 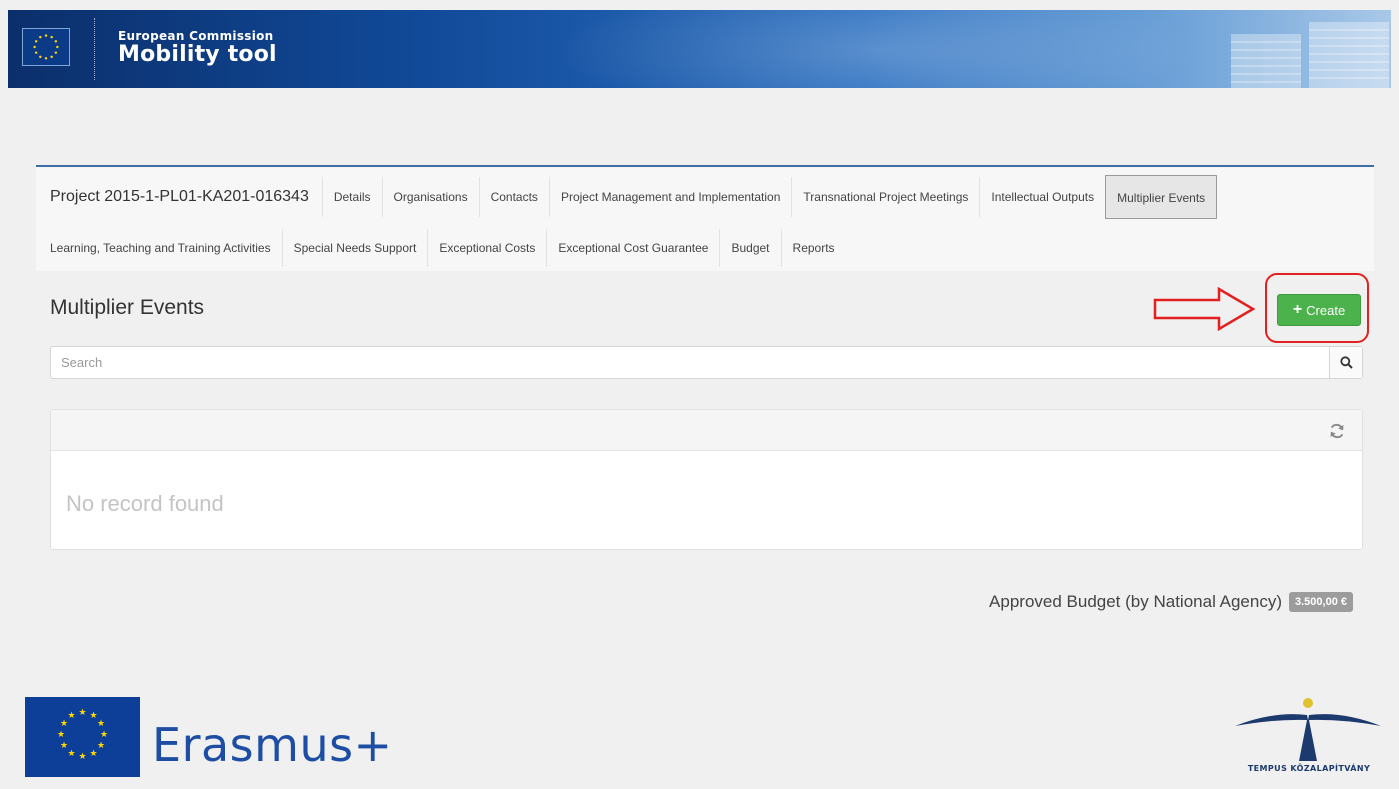 I want to click on tab-contacts: Contacts, so click(x=513, y=197).